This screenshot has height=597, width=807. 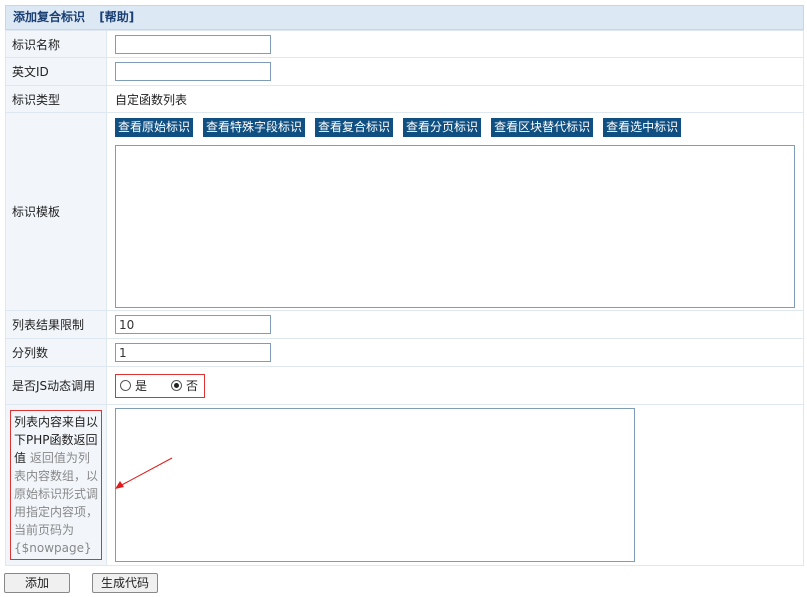 What do you see at coordinates (56, 71) in the screenshot?
I see `english-id-label: 英文ID` at bounding box center [56, 71].